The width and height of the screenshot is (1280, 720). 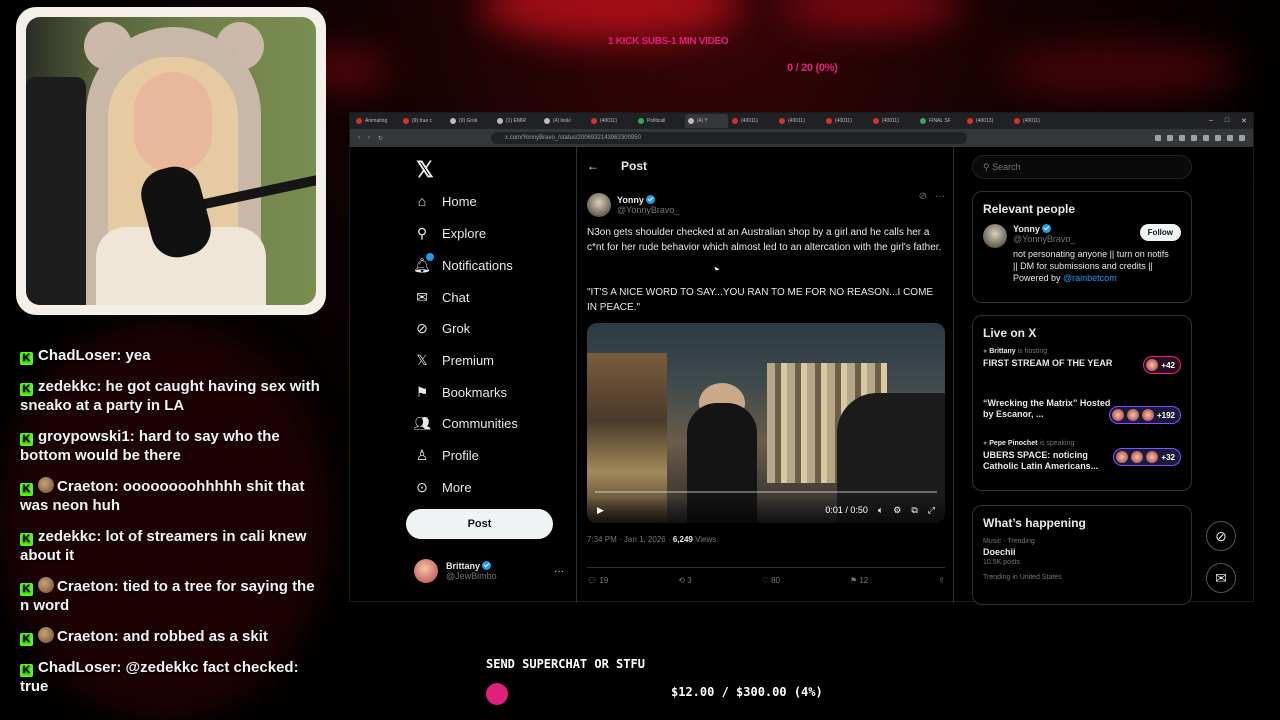 I want to click on maximize-icon: □, so click(x=1227, y=121).